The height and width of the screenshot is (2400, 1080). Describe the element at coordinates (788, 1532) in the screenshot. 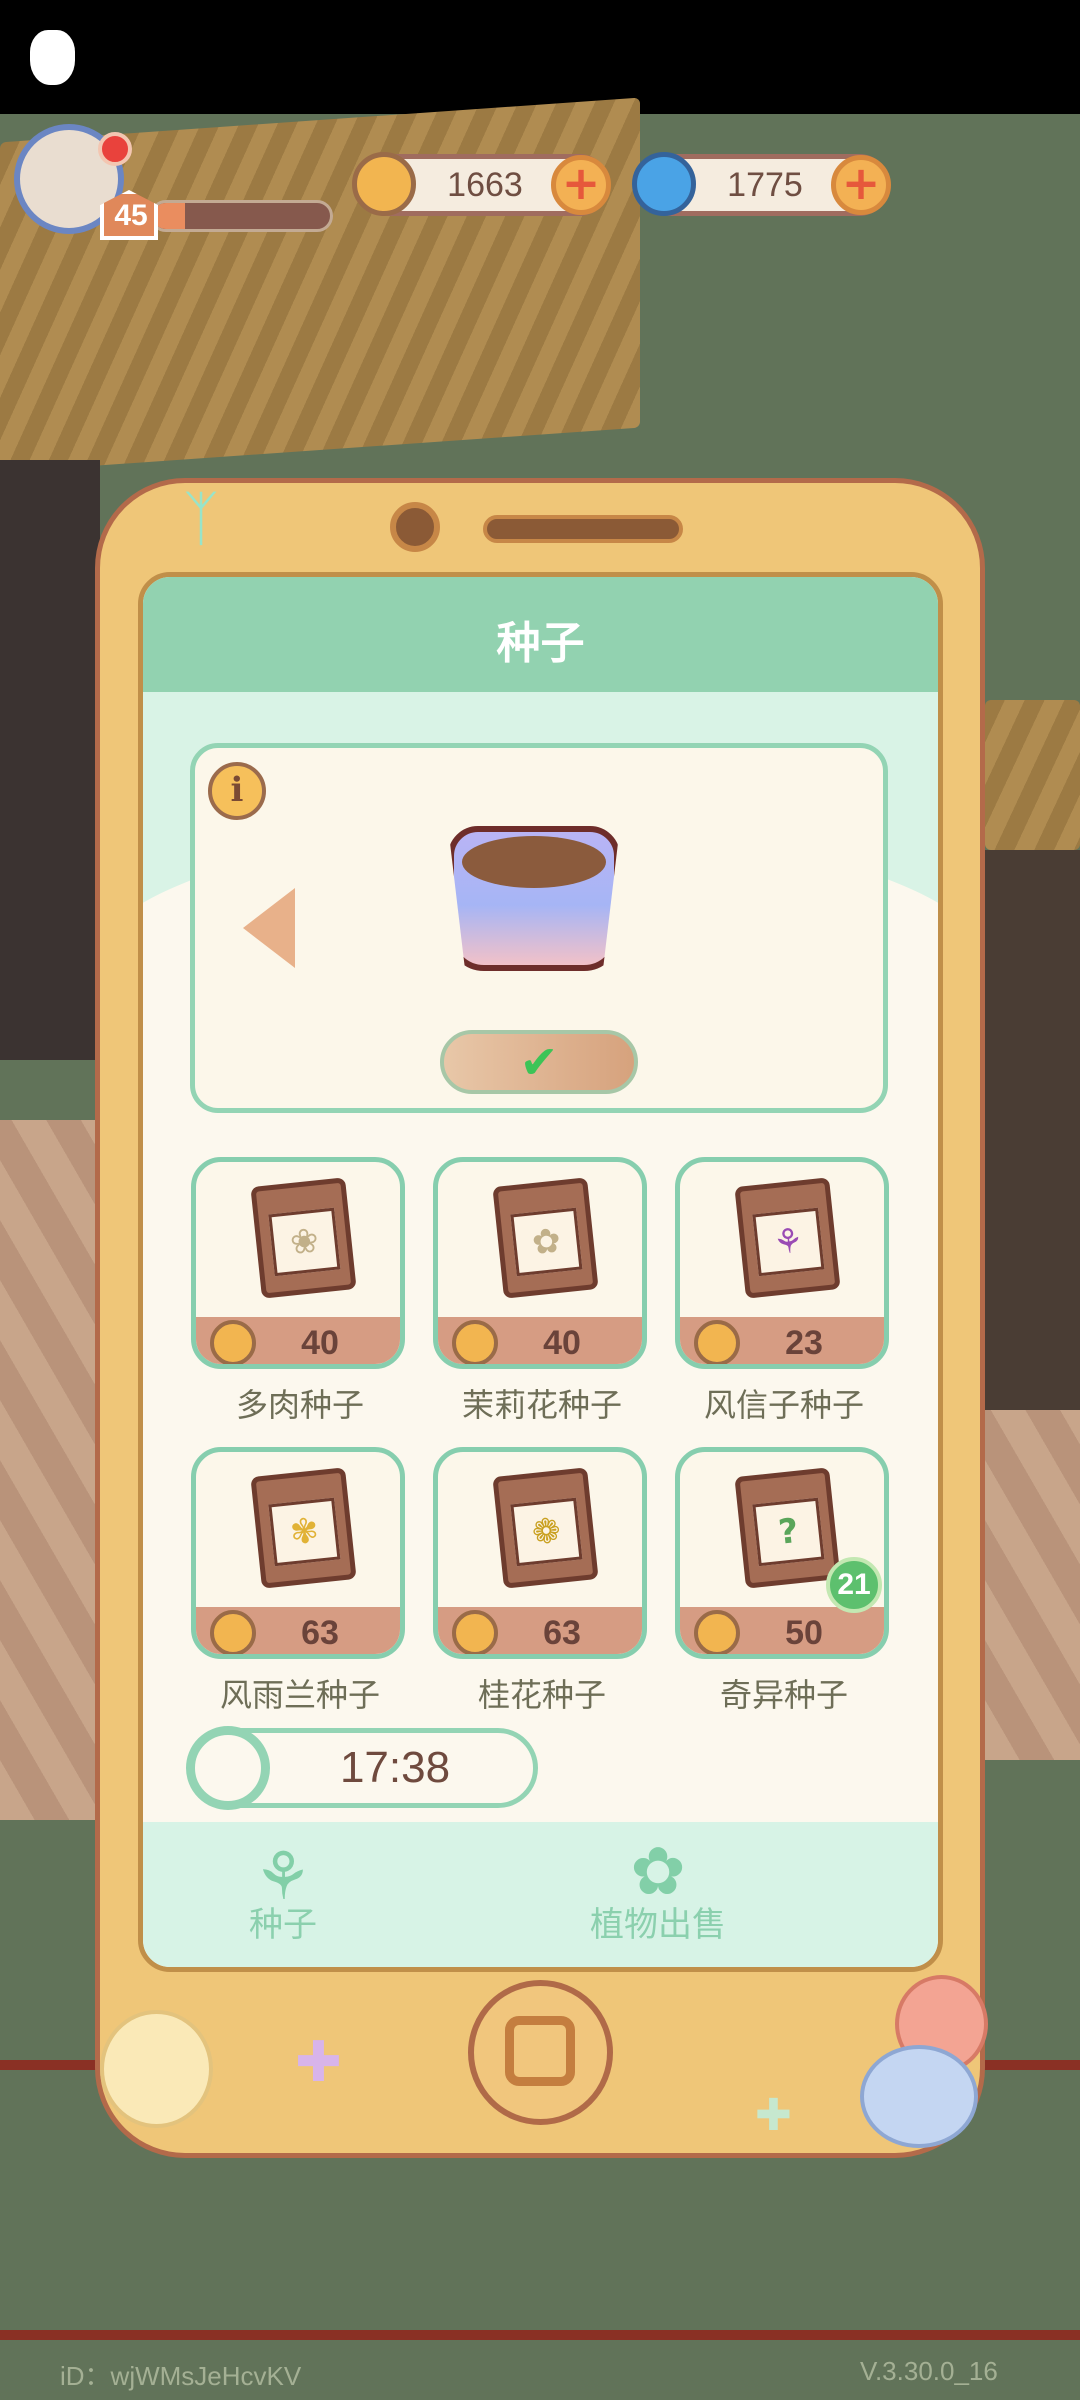

I see `mystery-question-icon: ?` at that location.